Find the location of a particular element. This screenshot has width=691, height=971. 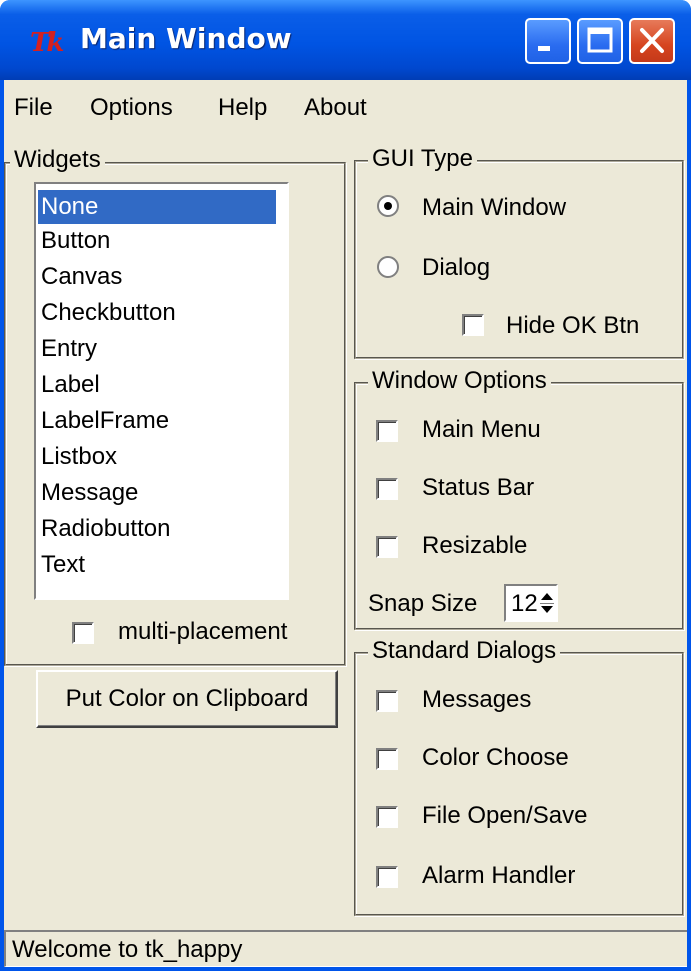

list-item: None is located at coordinates (157, 207).